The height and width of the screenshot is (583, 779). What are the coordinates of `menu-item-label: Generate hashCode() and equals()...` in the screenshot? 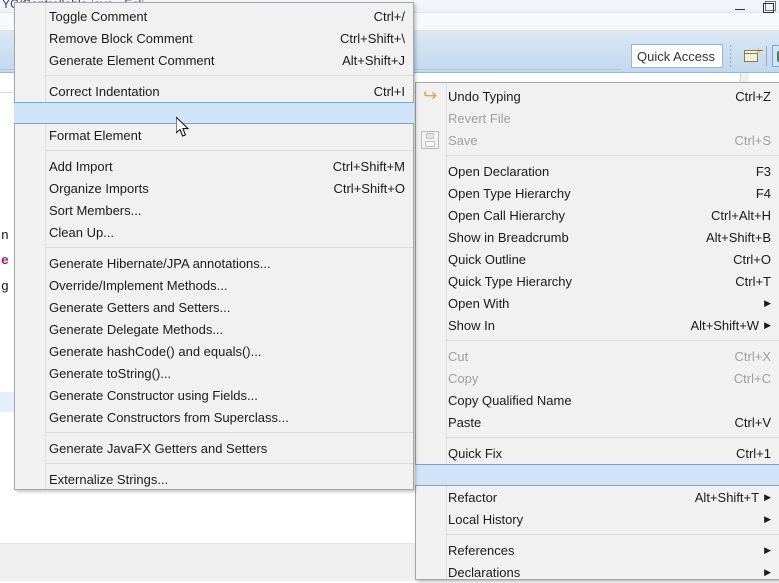 It's located at (155, 351).